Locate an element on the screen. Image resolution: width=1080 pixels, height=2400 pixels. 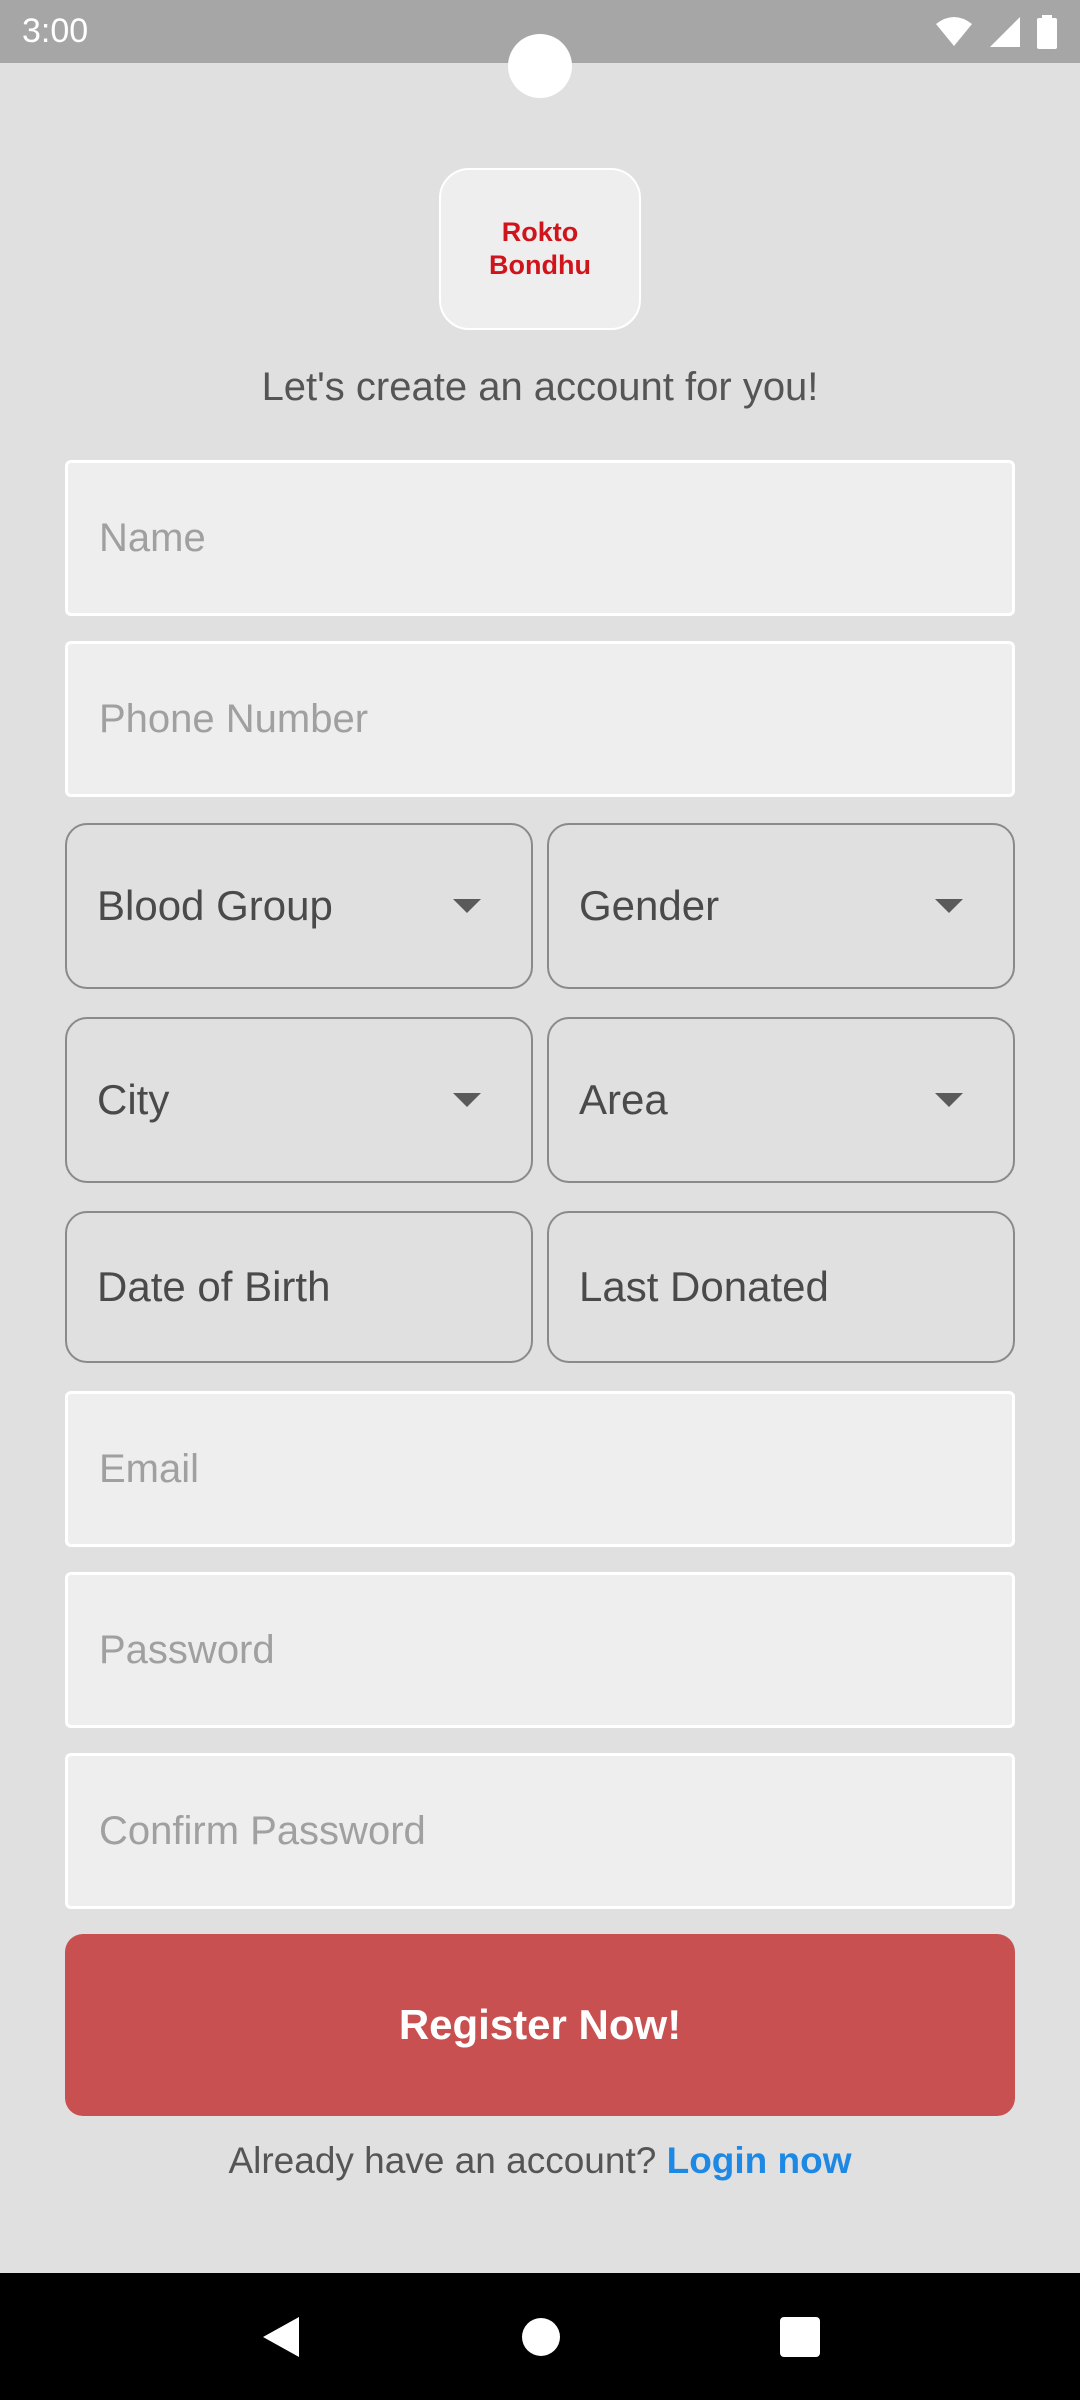
app-logo: Rokto Bondhu is located at coordinates (540, 249).